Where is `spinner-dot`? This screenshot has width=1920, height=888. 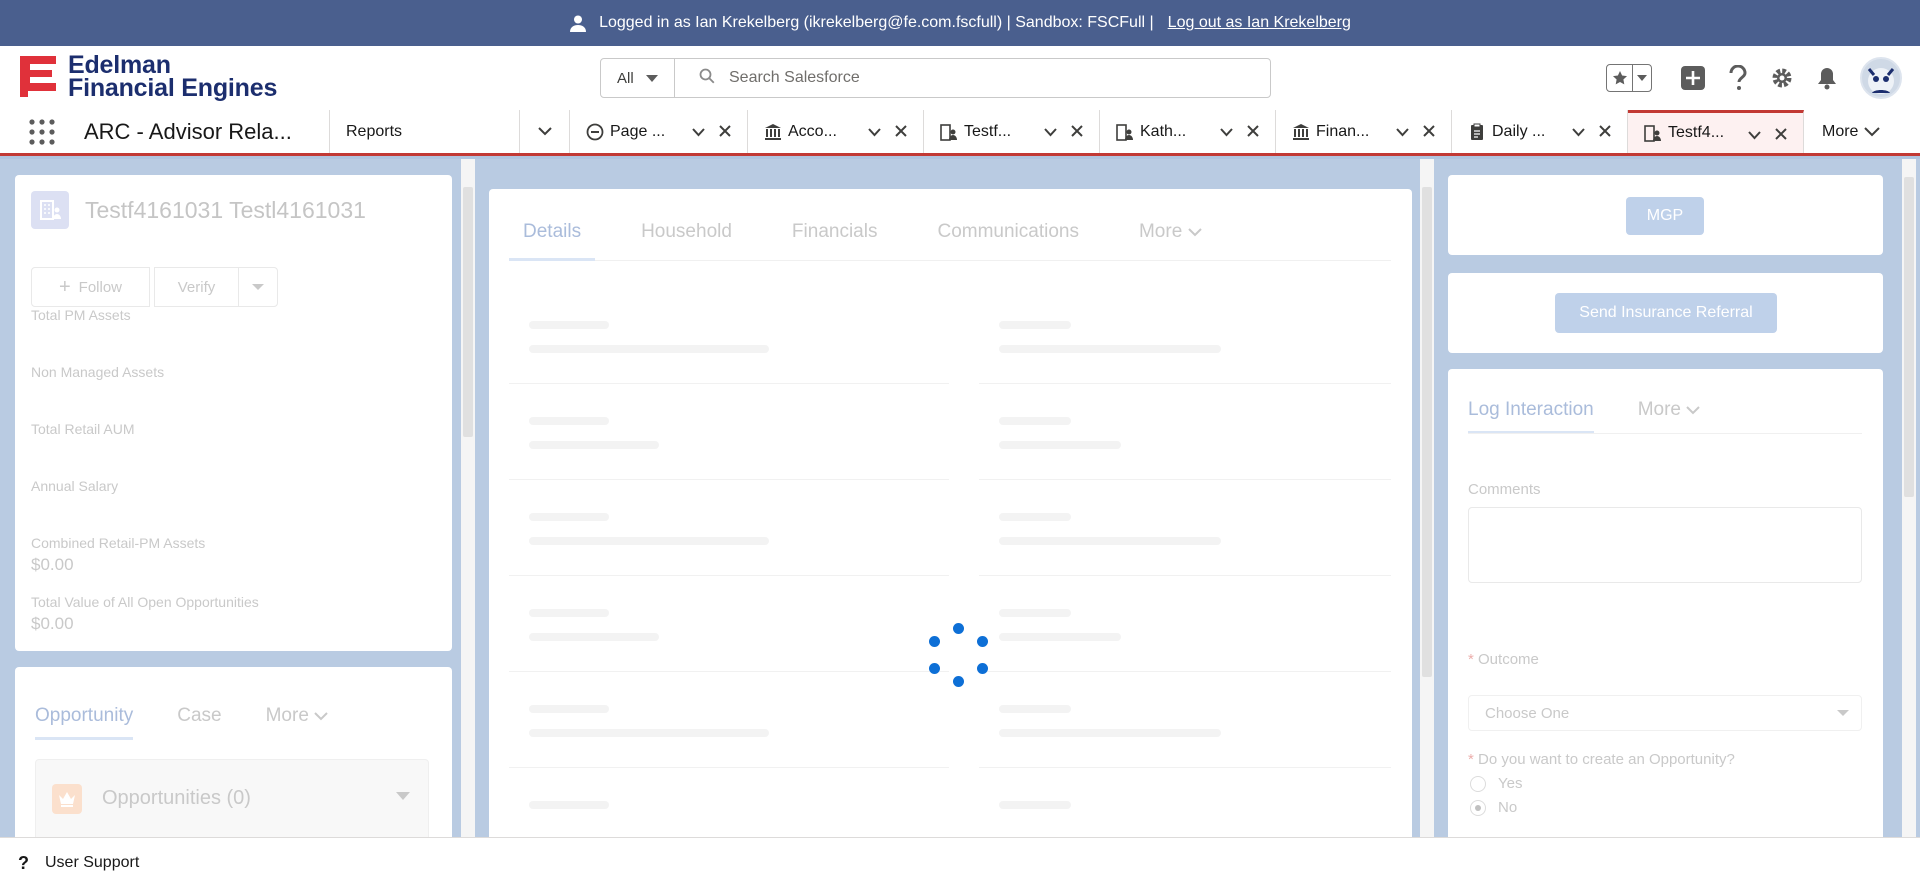 spinner-dot is located at coordinates (934, 668).